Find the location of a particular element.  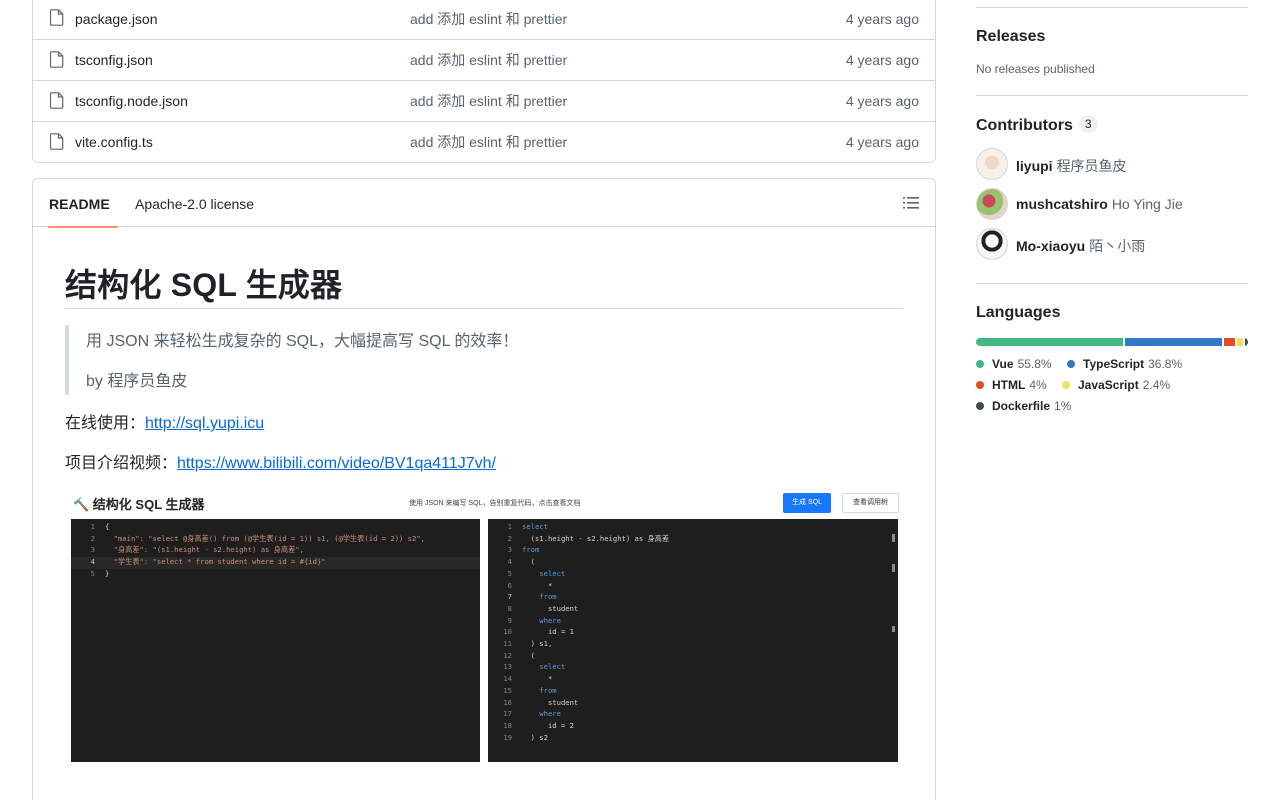

language-name: HTML is located at coordinates (1009, 385).